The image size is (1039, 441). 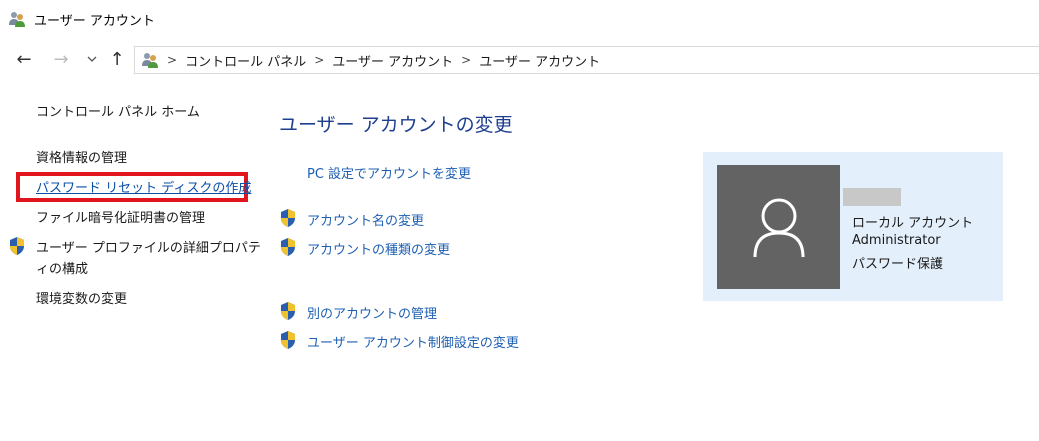 What do you see at coordinates (143, 186) in the screenshot?
I see `sidebar-item-create-password-reset-disk: パスワード リセット ディスクの作成` at bounding box center [143, 186].